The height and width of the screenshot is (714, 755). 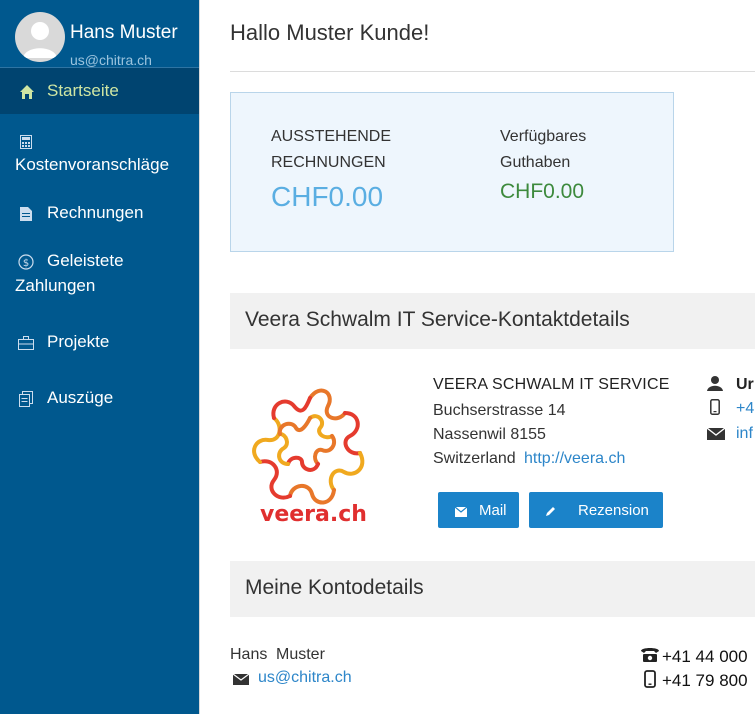 I want to click on company-city: Nassenwil 8155, so click(x=489, y=434).